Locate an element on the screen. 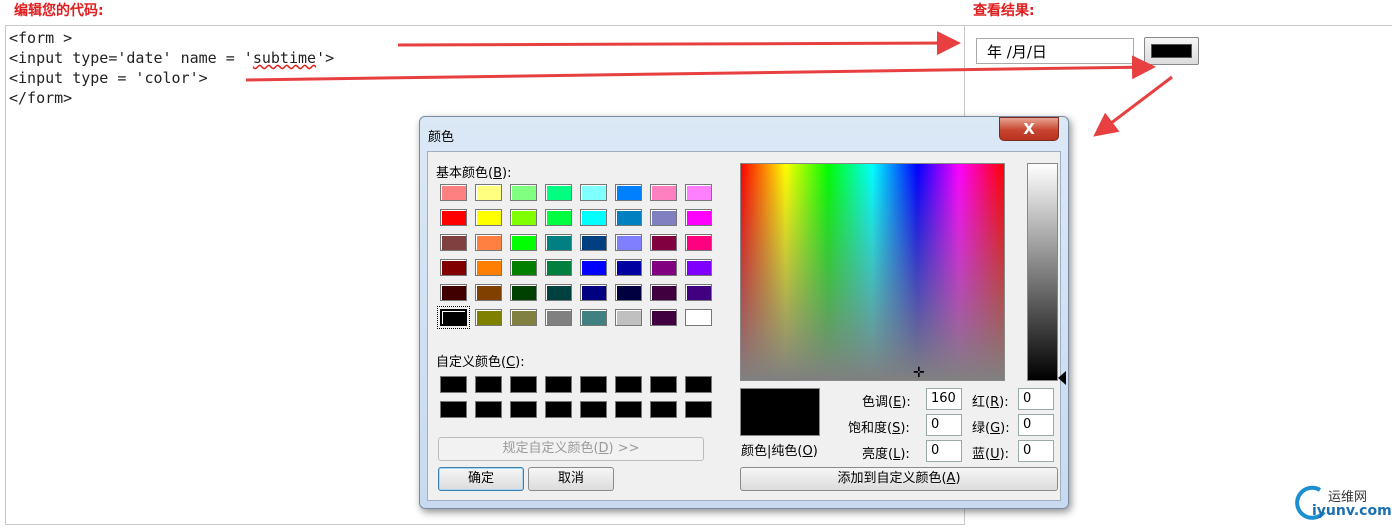 Image resolution: width=1392 pixels, height=529 pixels. hue-field: 160 is located at coordinates (944, 399).